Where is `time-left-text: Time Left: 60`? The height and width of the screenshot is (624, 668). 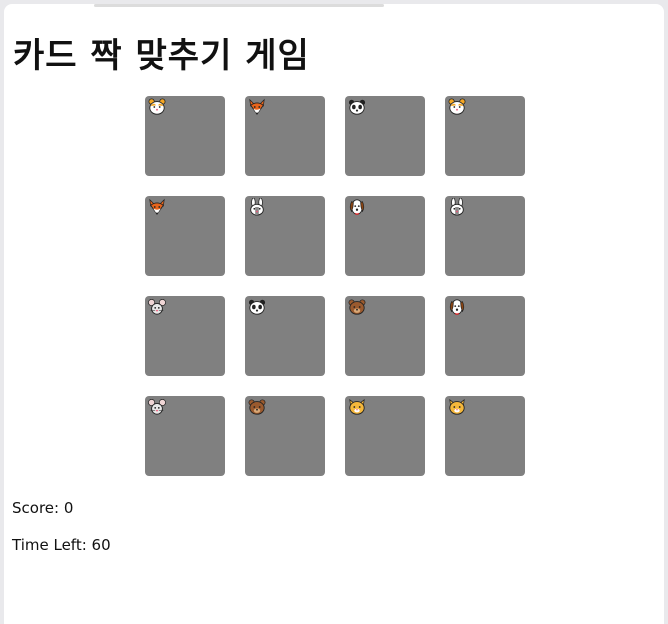
time-left-text: Time Left: 60 is located at coordinates (61, 545).